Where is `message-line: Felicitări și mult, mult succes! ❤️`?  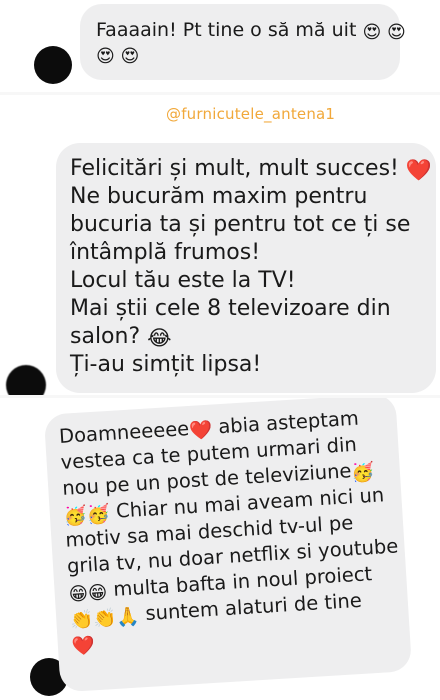 message-line: Felicitări și mult, mult succes! ❤️ is located at coordinates (251, 169).